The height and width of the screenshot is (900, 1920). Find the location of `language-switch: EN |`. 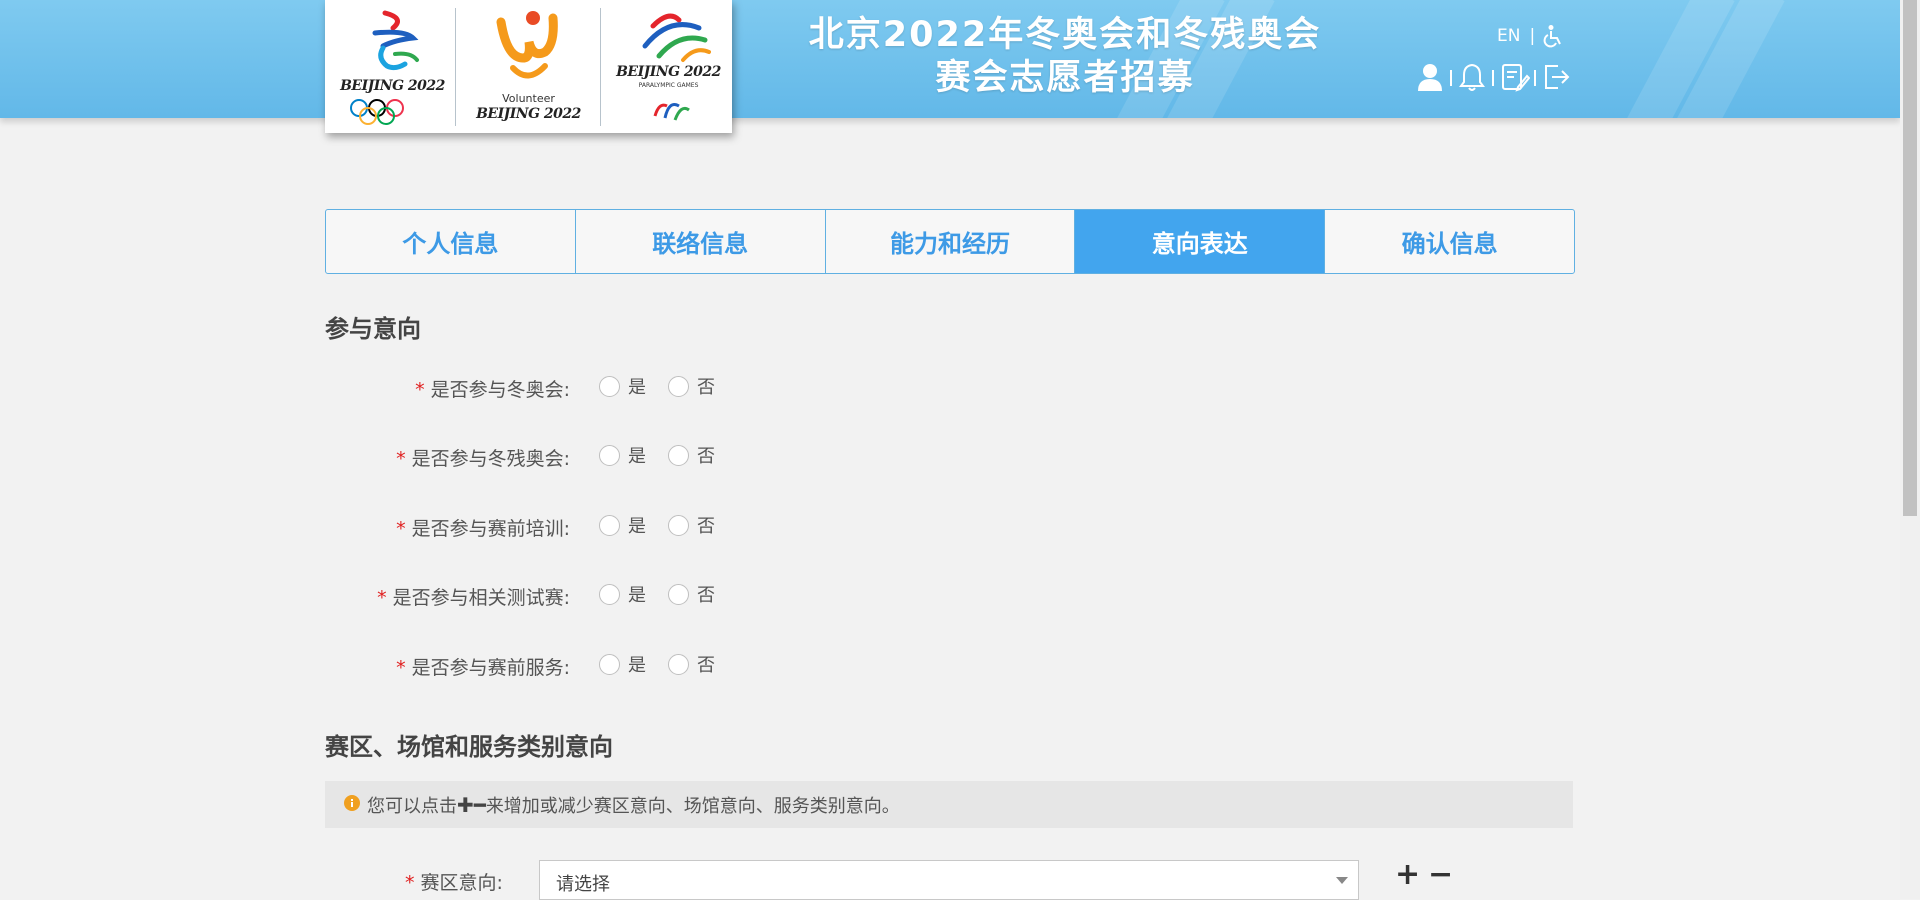

language-switch: EN | is located at coordinates (1520, 36).